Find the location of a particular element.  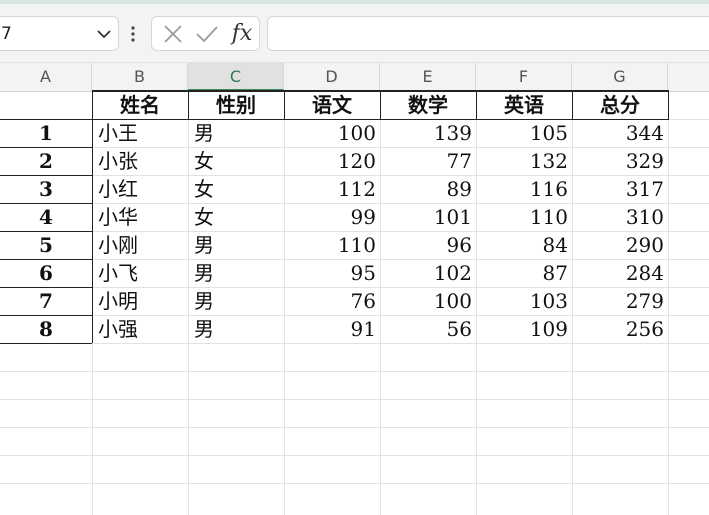

formula-input is located at coordinates (488, 33).